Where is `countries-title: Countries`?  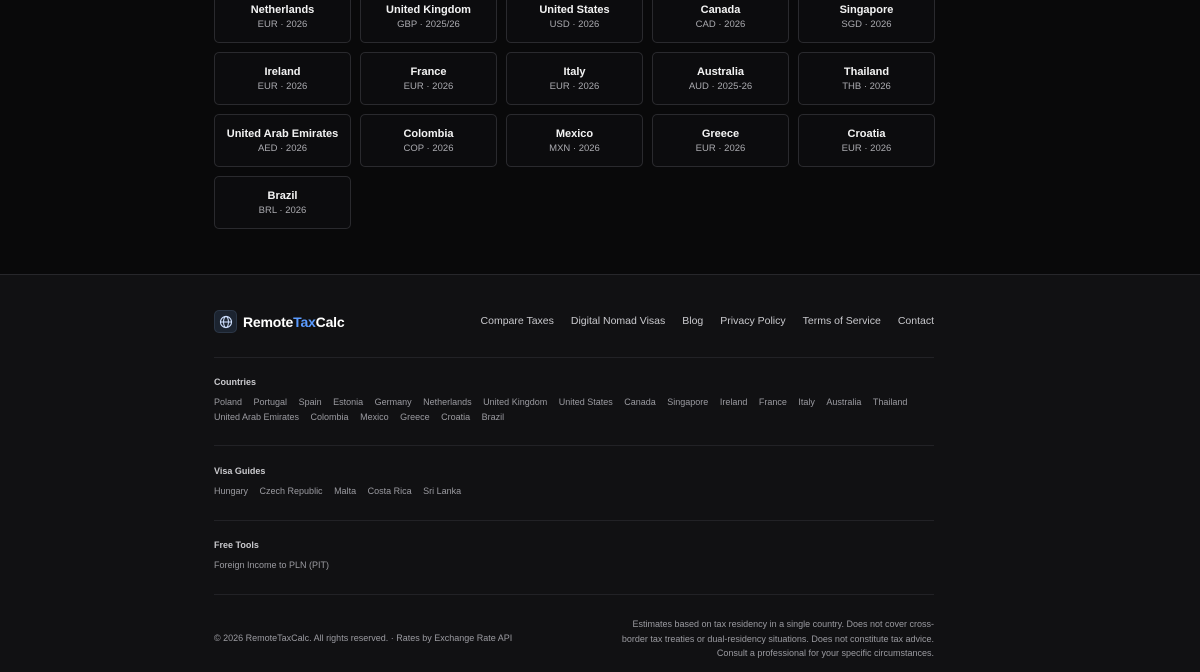 countries-title: Countries is located at coordinates (235, 382).